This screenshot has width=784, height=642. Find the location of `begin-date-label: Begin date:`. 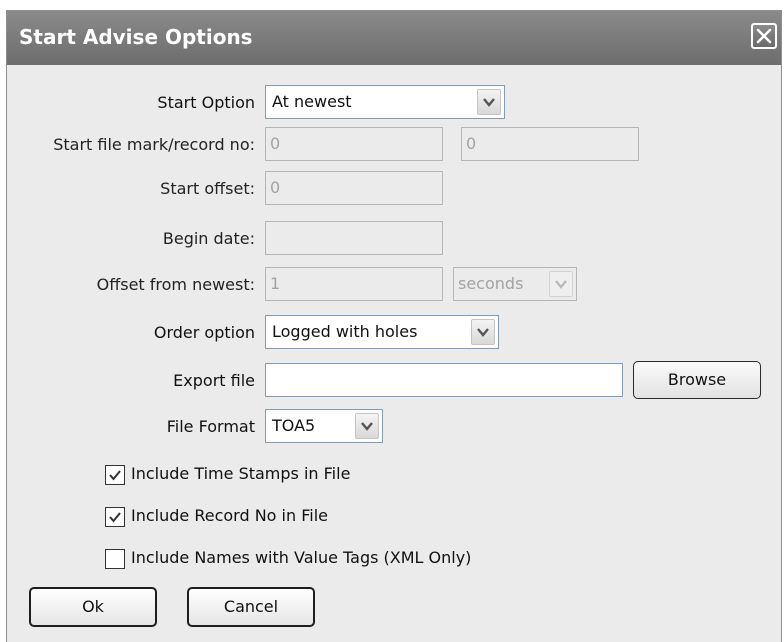

begin-date-label: Begin date: is located at coordinates (208, 238).